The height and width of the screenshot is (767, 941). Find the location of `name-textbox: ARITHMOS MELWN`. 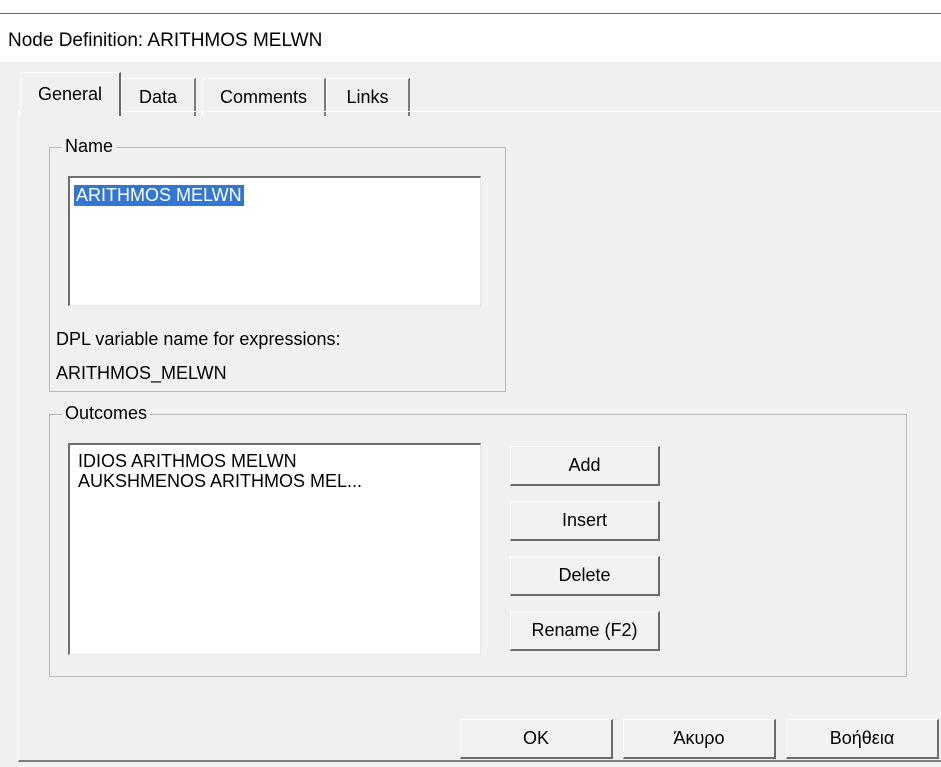

name-textbox: ARITHMOS MELWN is located at coordinates (274, 241).